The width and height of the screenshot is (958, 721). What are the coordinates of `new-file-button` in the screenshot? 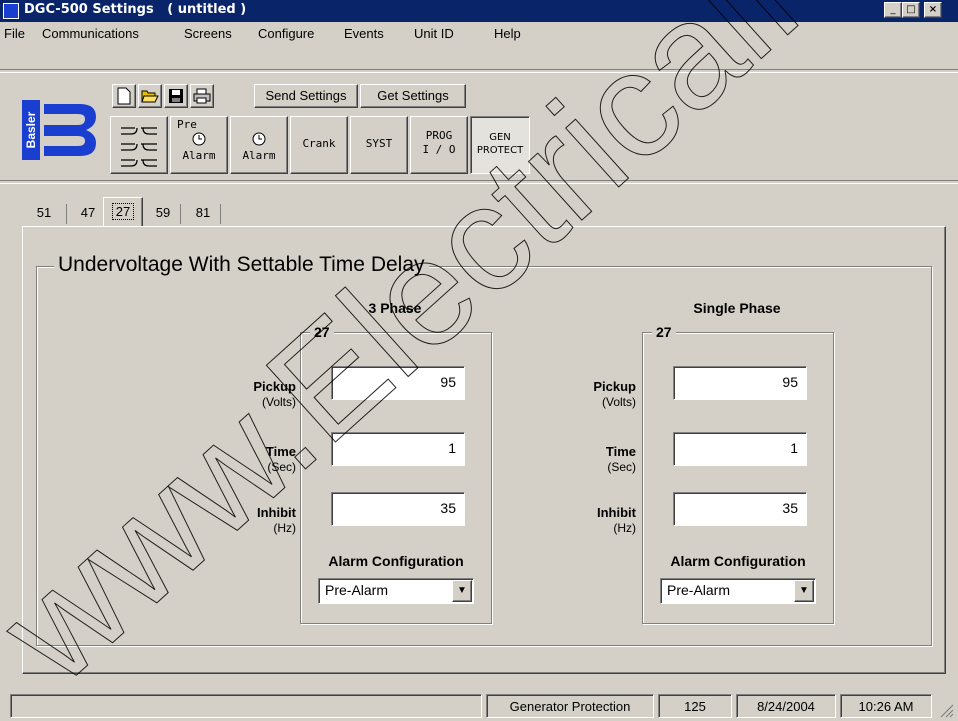 It's located at (124, 96).